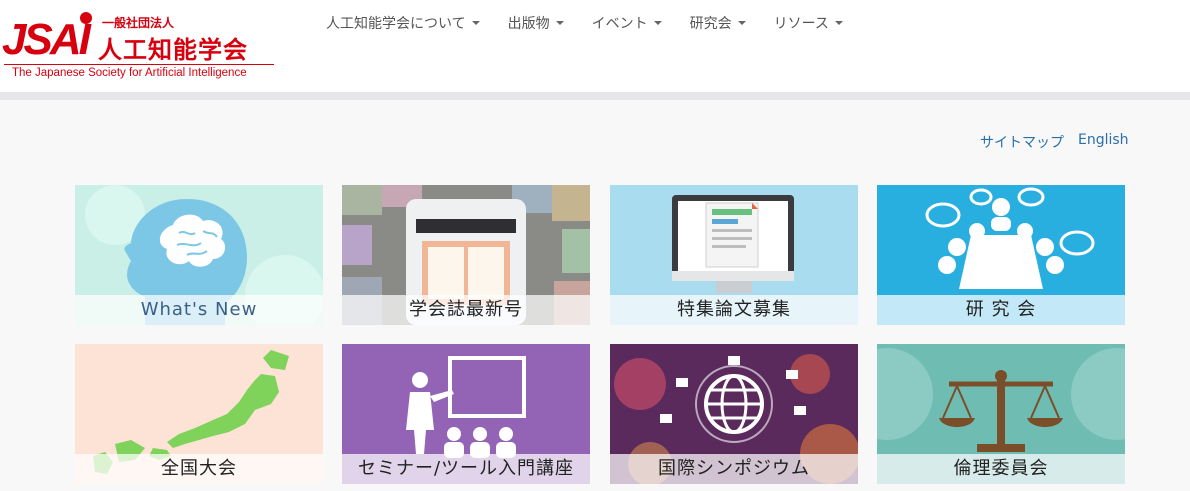 The width and height of the screenshot is (1190, 491). What do you see at coordinates (595, 96) in the screenshot?
I see `header-divider` at bounding box center [595, 96].